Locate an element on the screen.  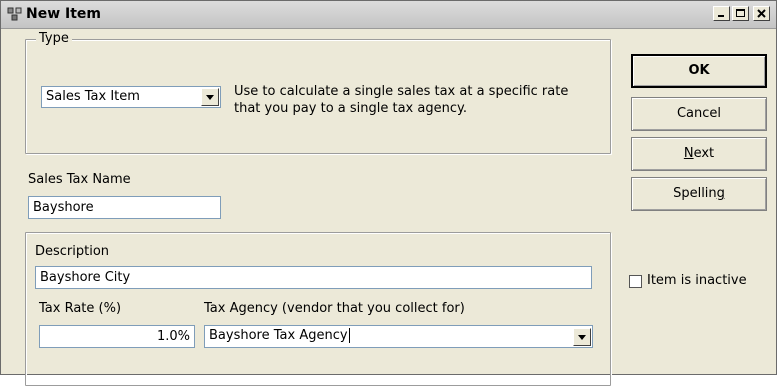
tax-agency-label: Tax Agency (vendor that you collect for) is located at coordinates (334, 308).